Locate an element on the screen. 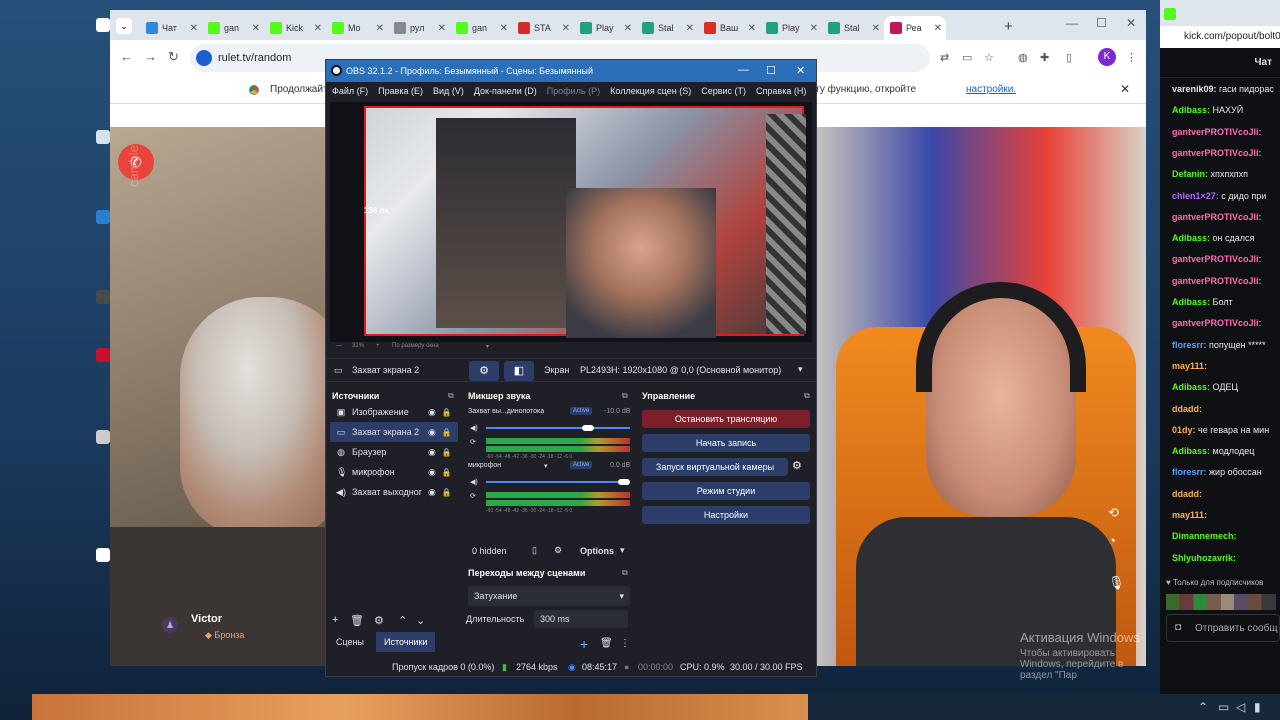 The image size is (1280, 720). battery-icon: ▮ is located at coordinates (1257, 707).